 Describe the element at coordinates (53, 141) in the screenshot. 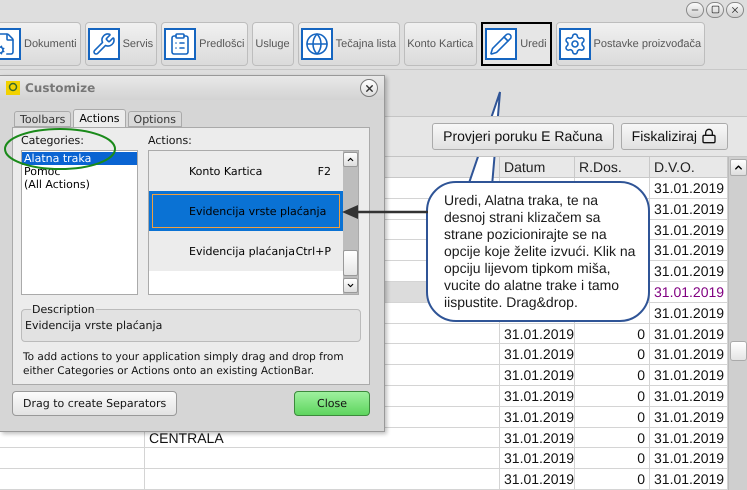

I see `categories-label: Categories:` at that location.